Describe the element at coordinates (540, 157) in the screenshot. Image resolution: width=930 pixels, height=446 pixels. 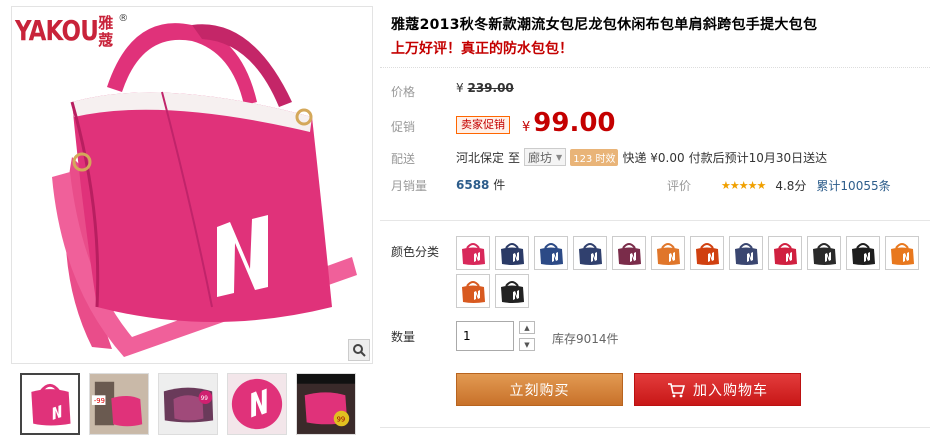
I see `destination-value: 廊坊` at that location.